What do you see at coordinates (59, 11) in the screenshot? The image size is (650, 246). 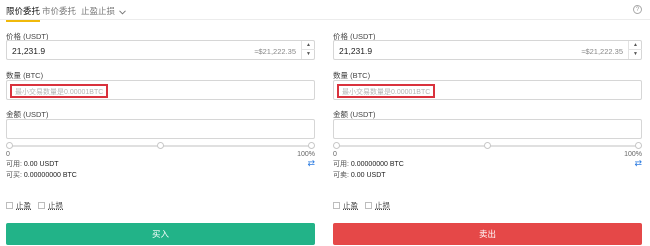 I see `tab-market-order: 市价委托` at bounding box center [59, 11].